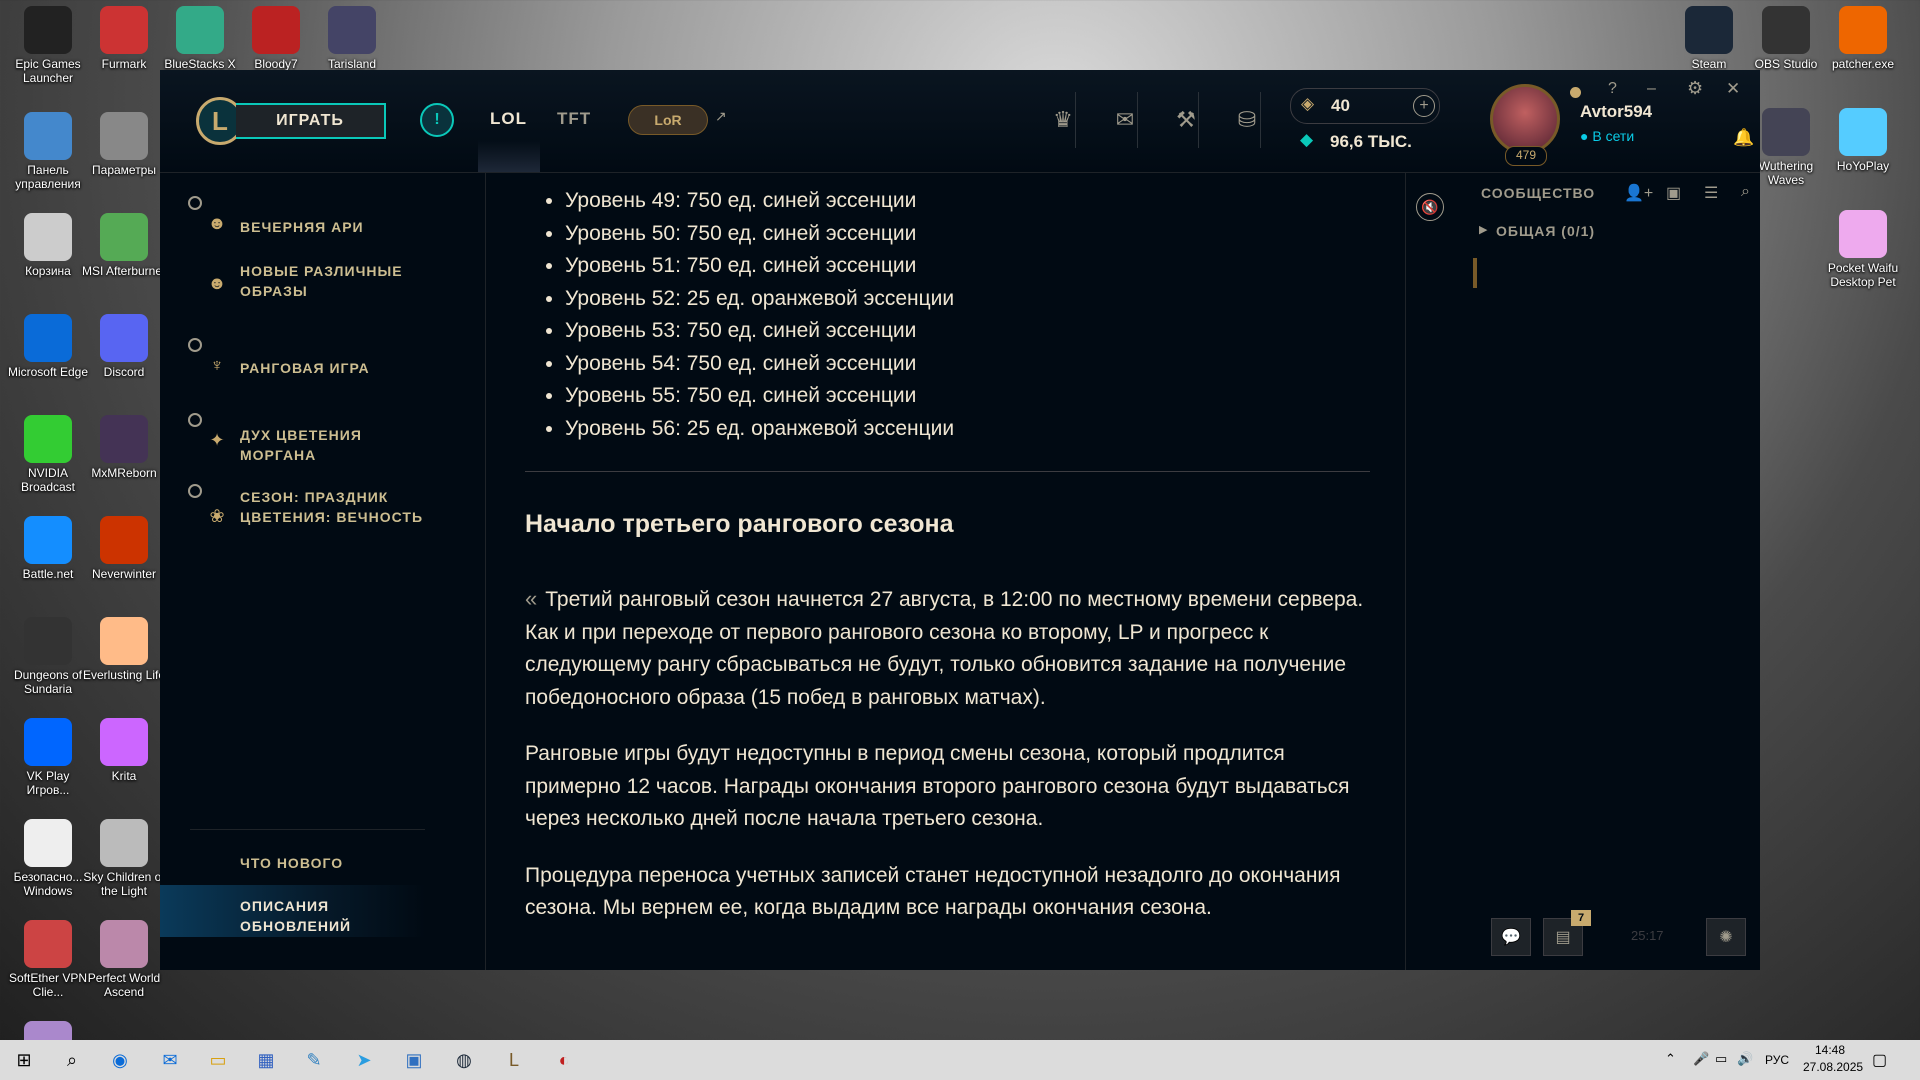 This screenshot has height=1080, width=1920. Describe the element at coordinates (266, 1060) in the screenshot. I see `store-icon: ▦` at that location.